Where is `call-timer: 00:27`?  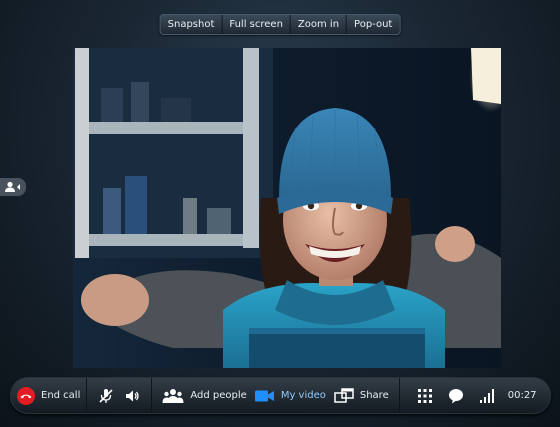
call-timer: 00:27 is located at coordinates (519, 395).